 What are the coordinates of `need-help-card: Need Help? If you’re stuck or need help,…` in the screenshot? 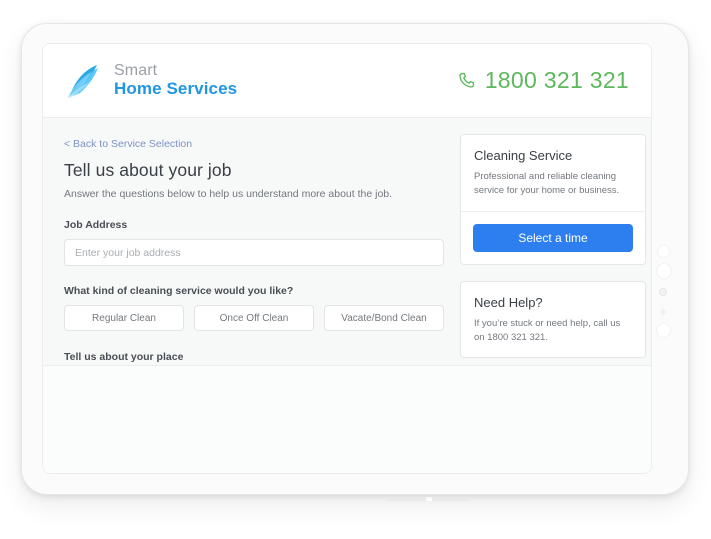 It's located at (553, 319).